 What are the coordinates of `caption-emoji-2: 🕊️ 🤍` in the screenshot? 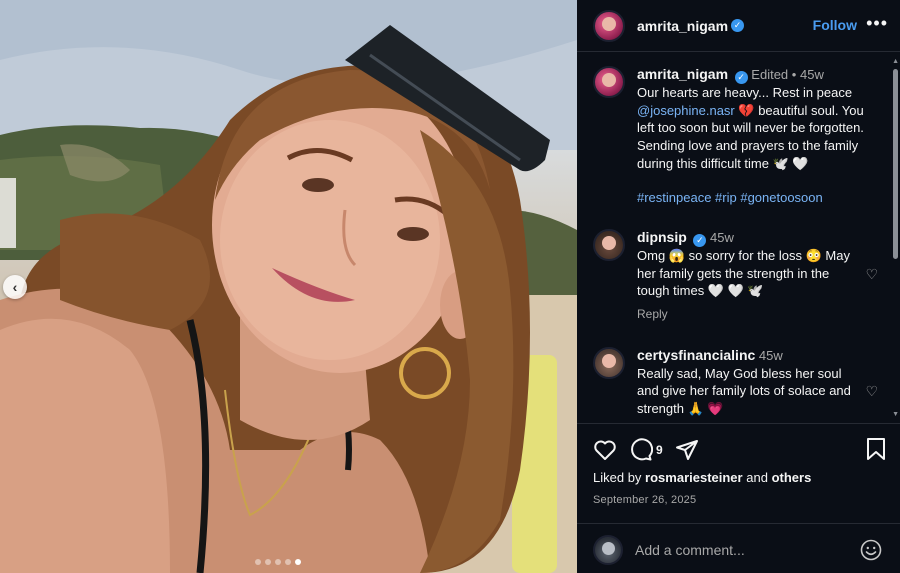 It's located at (790, 163).